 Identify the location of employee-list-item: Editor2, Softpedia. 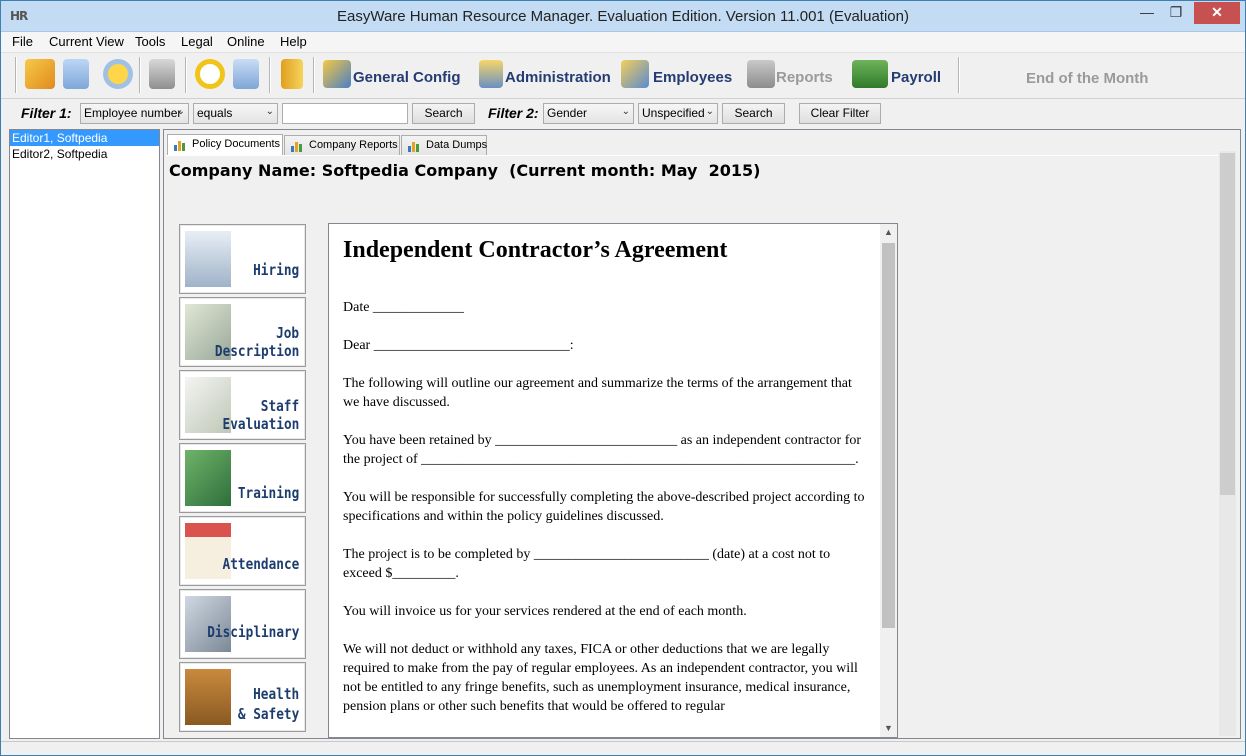
(84, 154).